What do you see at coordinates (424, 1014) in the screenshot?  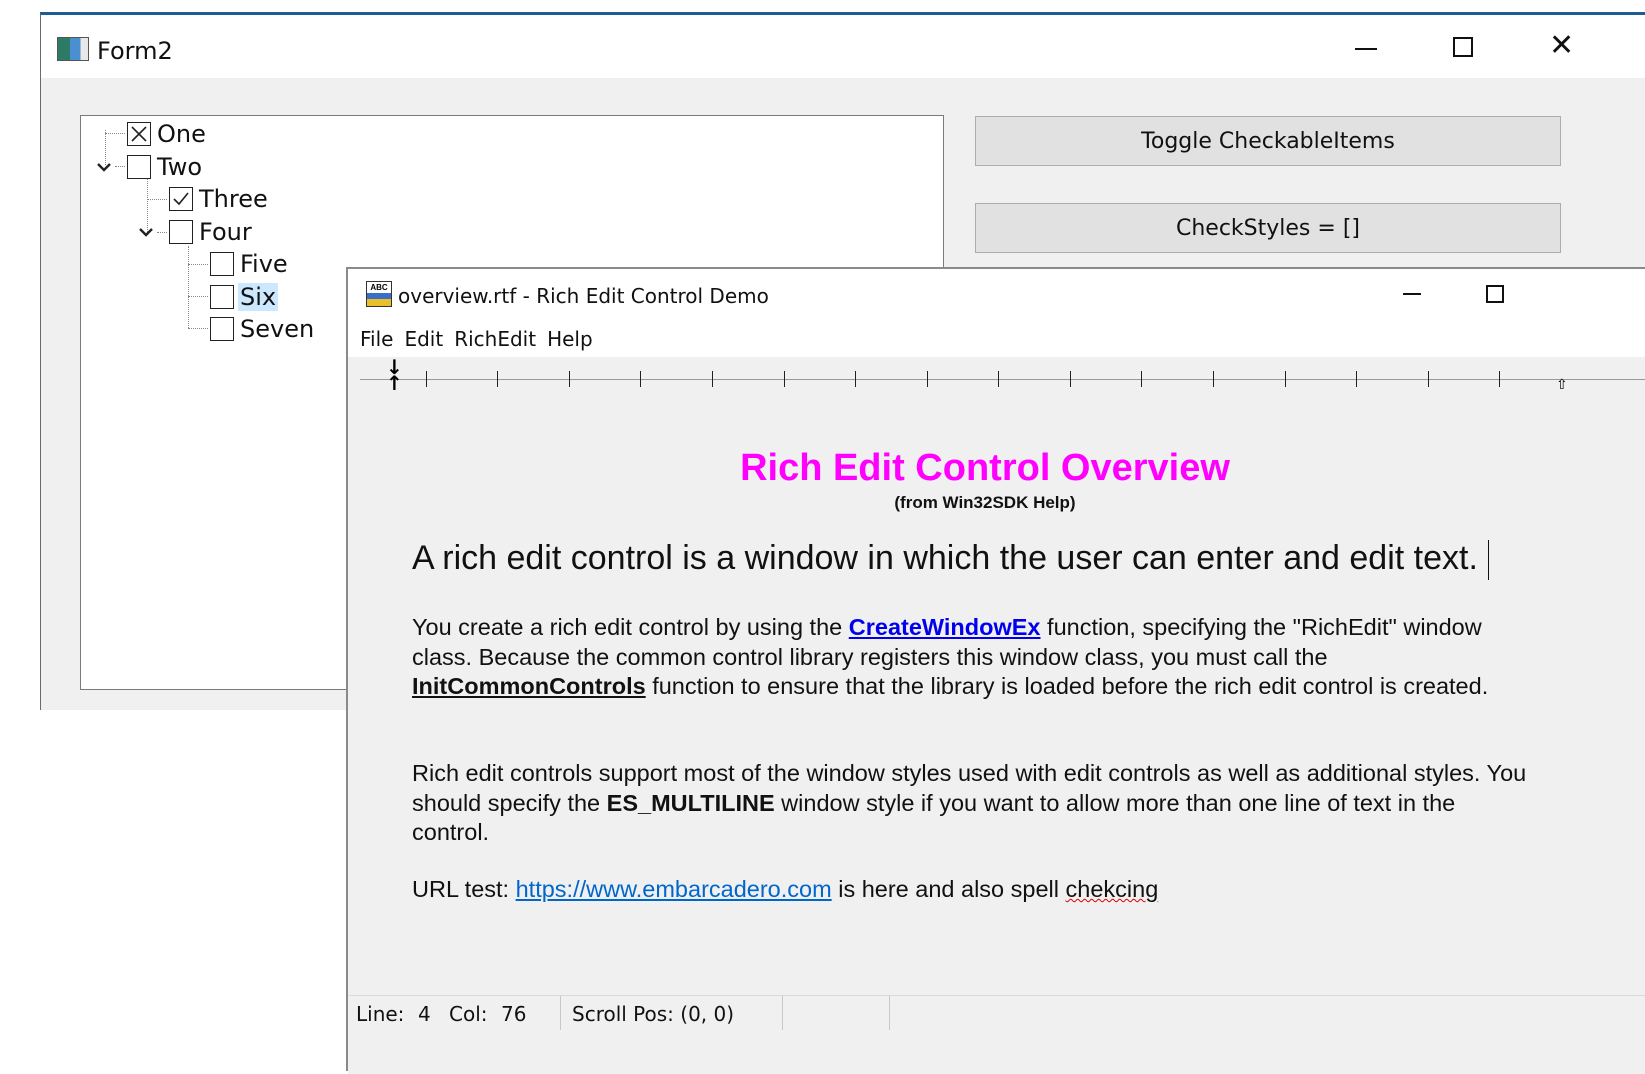 I see `status-line-value: 4` at bounding box center [424, 1014].